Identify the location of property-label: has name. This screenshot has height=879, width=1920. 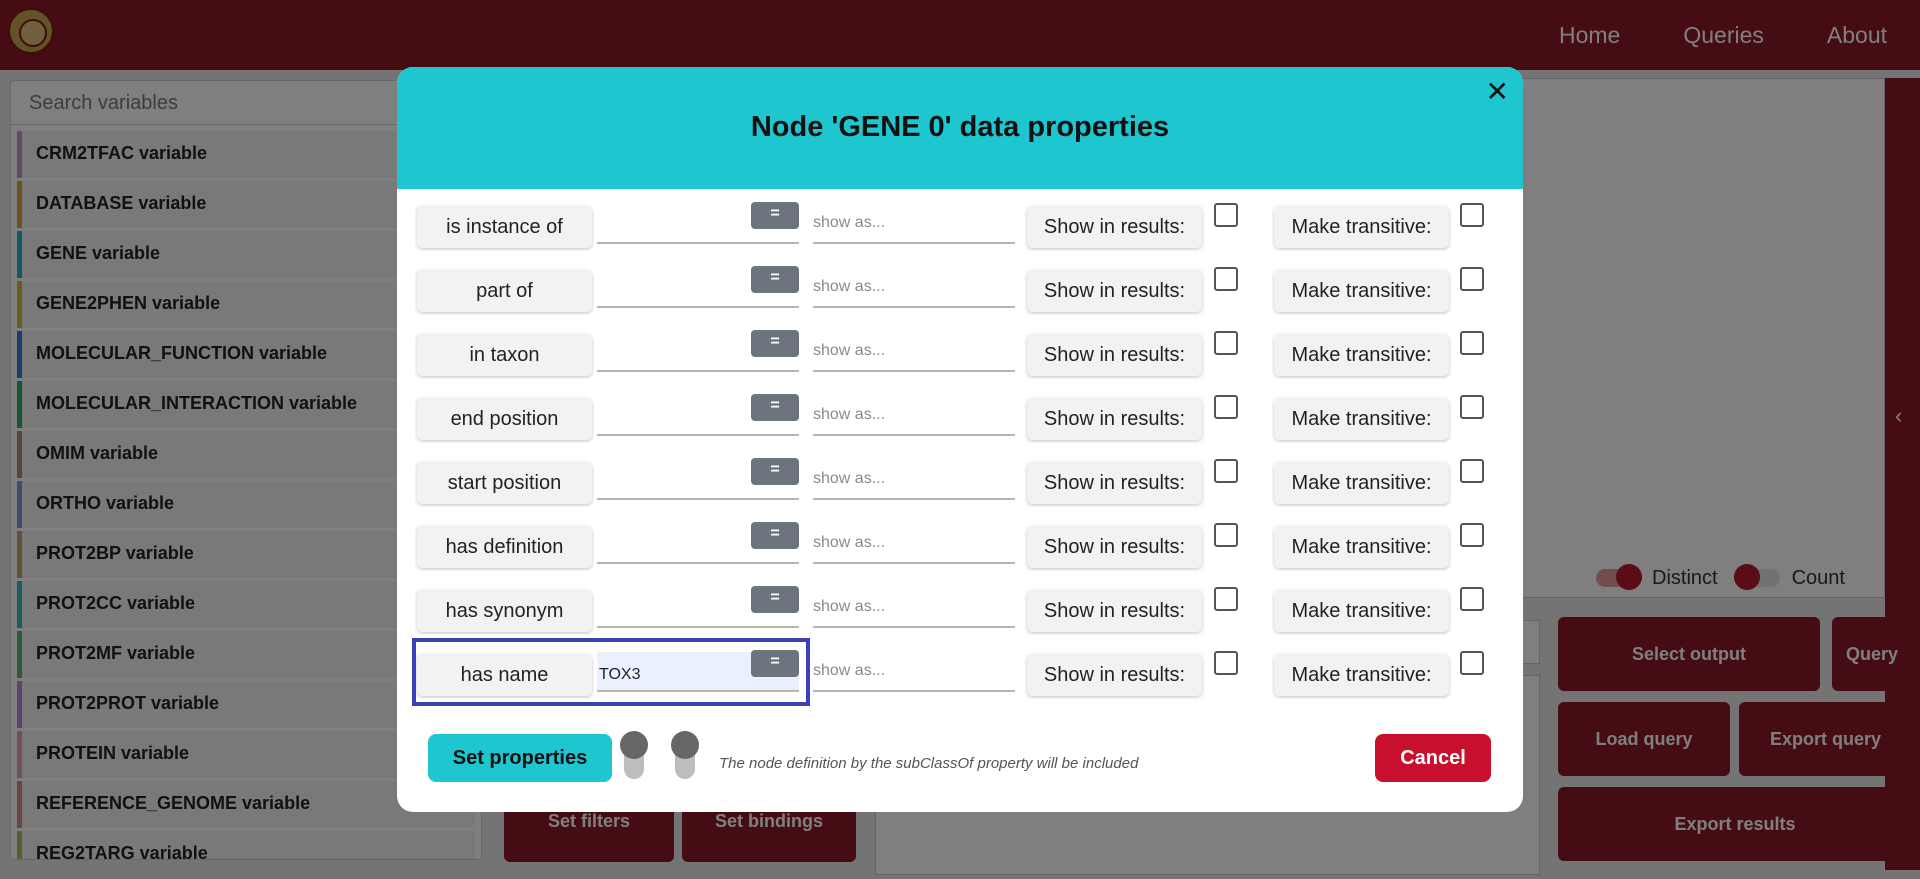
(504, 675).